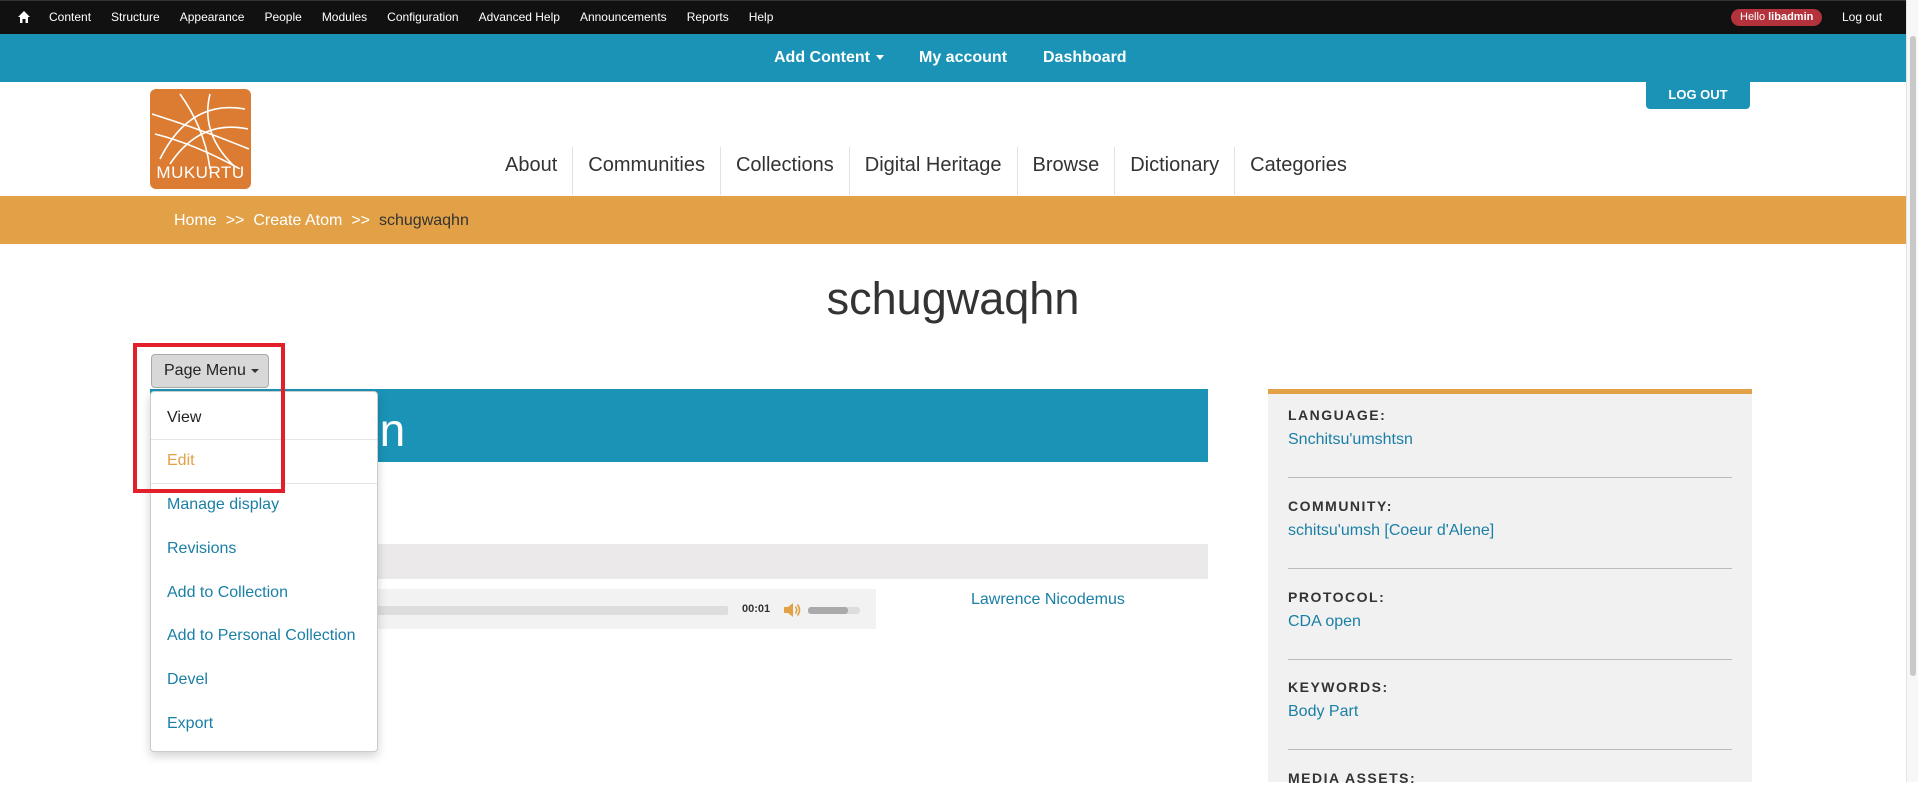 The width and height of the screenshot is (1918, 786). I want to click on menu-item-add-to-personal-collection: Add to Personal Collection, so click(261, 636).